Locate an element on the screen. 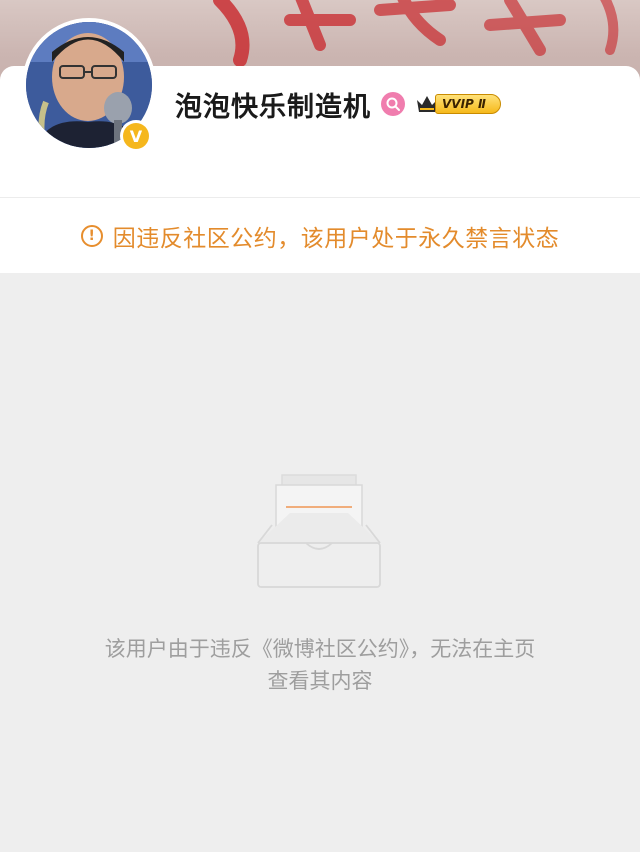 The height and width of the screenshot is (852, 640). ban-notice: ! 因违反社区公约，该用户处于永久禁言状态 is located at coordinates (320, 235).